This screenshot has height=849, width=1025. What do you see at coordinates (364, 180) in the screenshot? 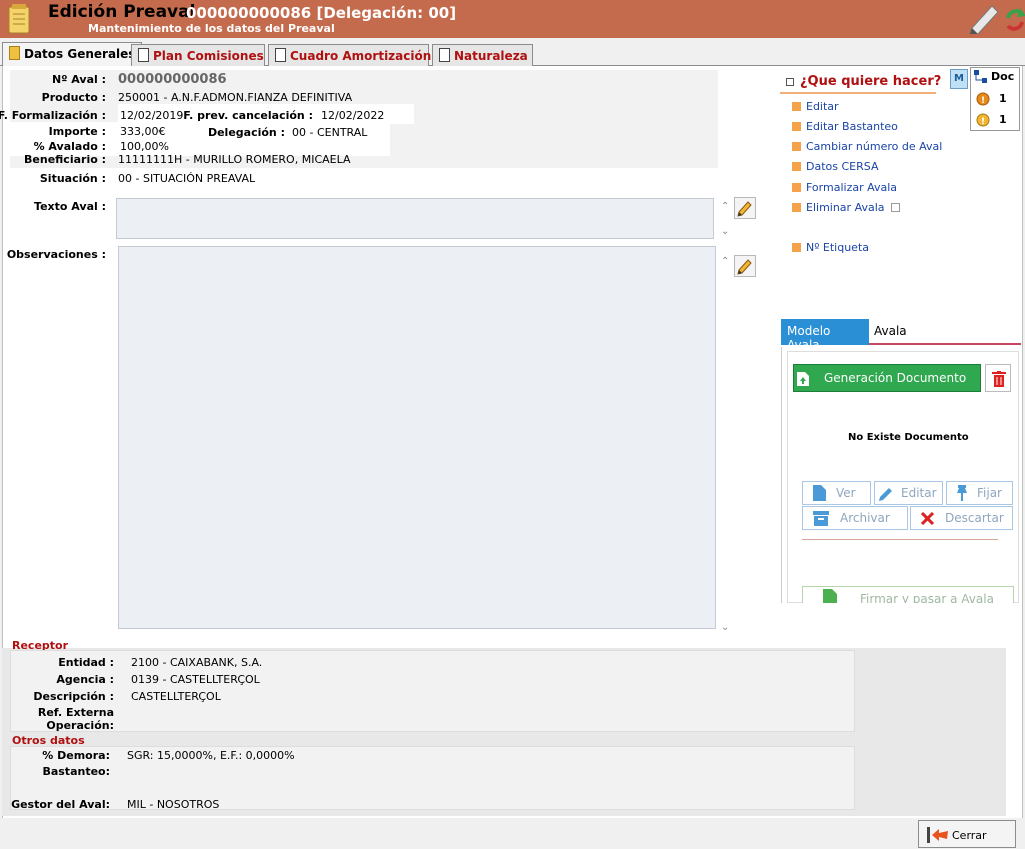
I see `field-background` at bounding box center [364, 180].